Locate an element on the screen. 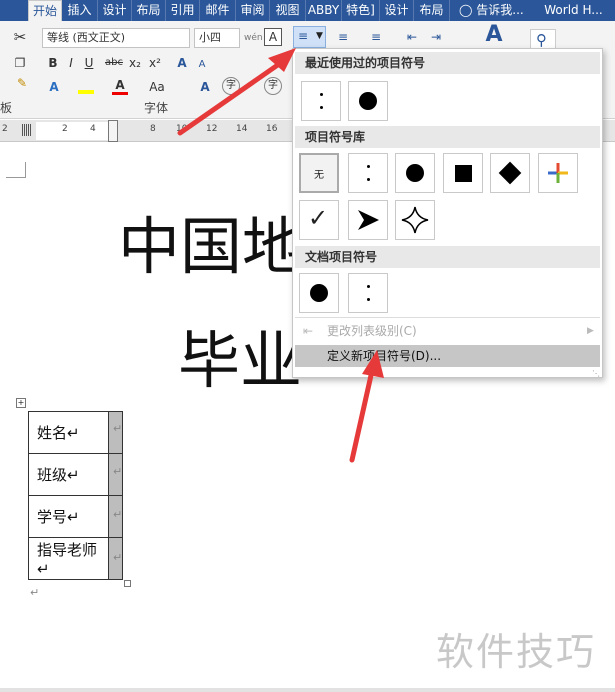 The height and width of the screenshot is (692, 615). bullet-star-option is located at coordinates (415, 220).